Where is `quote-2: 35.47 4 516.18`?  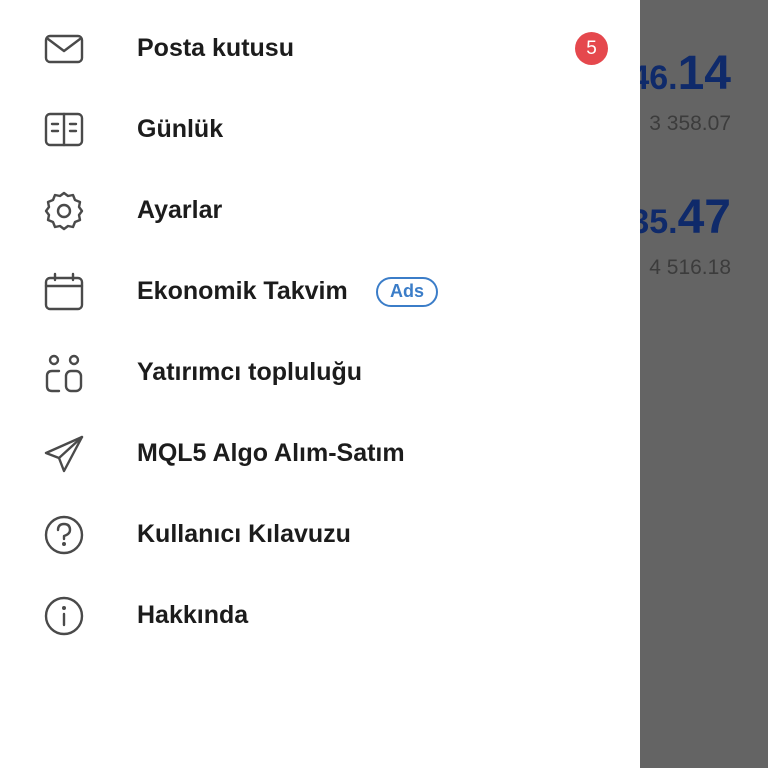
quote-2: 35.47 4 516.18 is located at coordinates (680, 237).